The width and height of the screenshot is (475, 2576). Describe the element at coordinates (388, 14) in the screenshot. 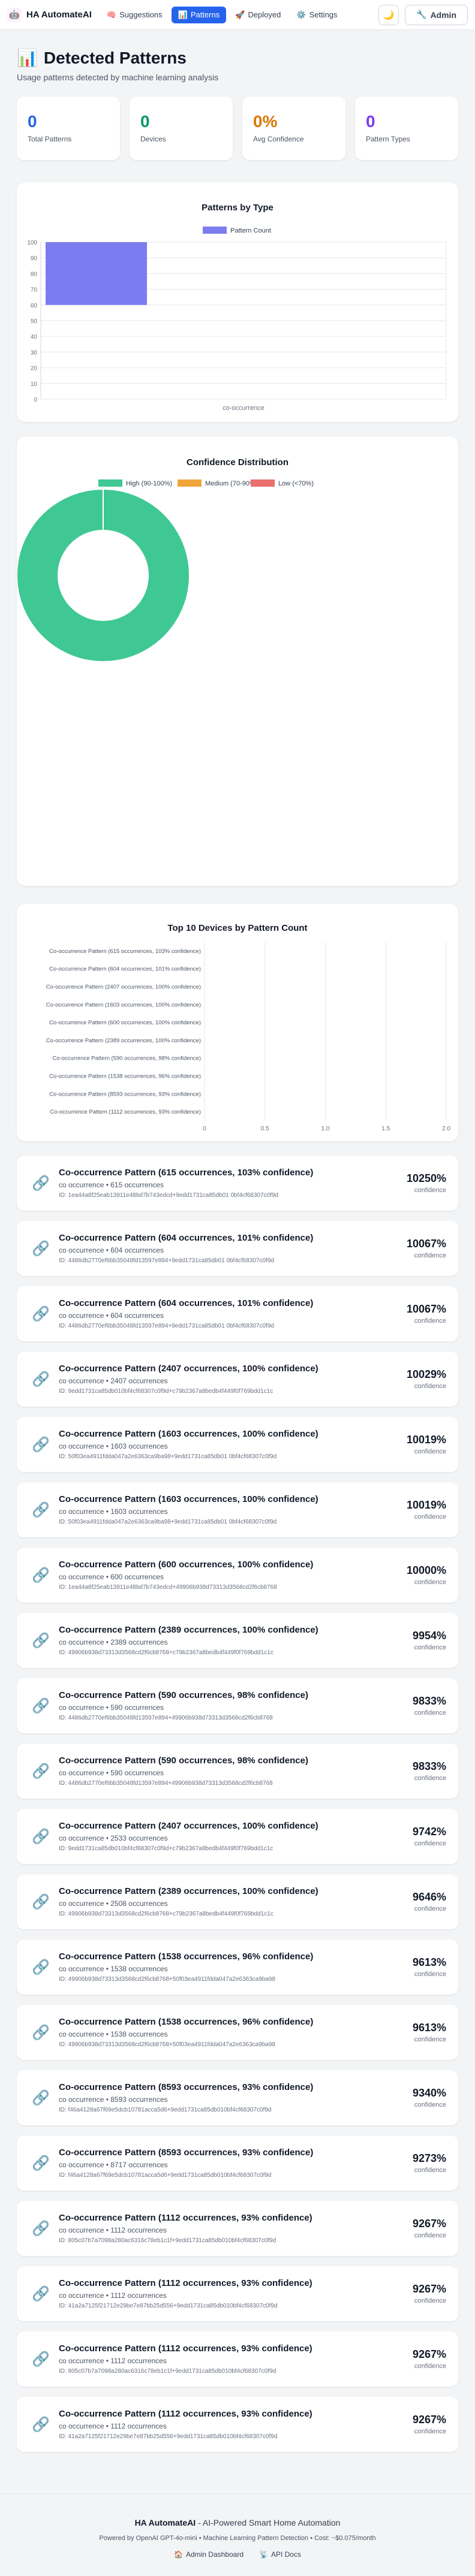

I see `theme-toggle-button: 🌙` at that location.